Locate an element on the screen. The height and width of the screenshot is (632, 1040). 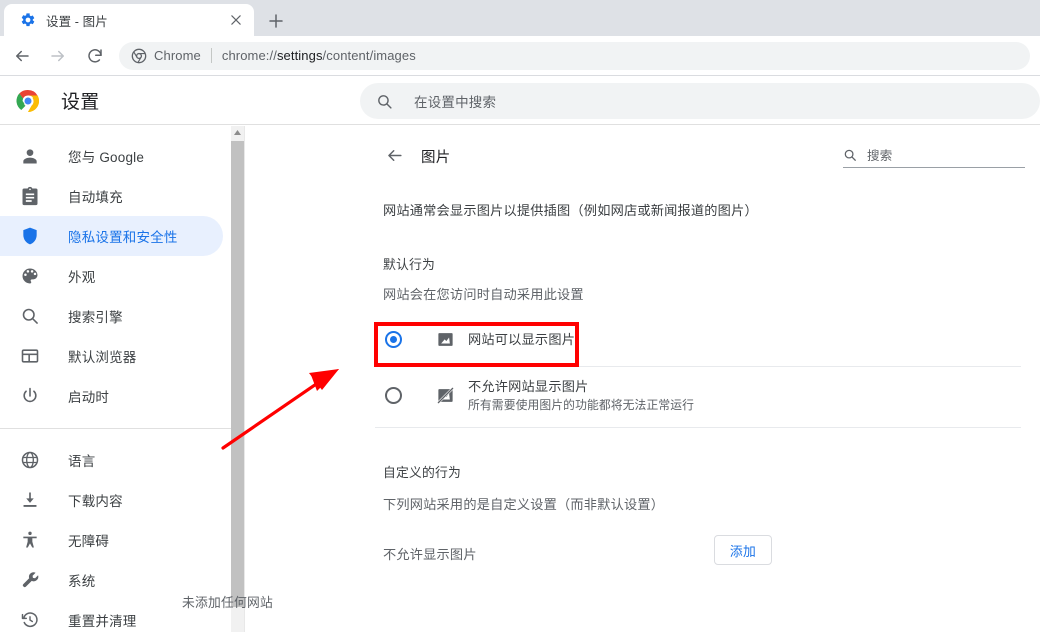
radio-option-block-images: 不允许网站显示图片 所有需要使用图片的功能都将无法正常运行 is located at coordinates (695, 395).